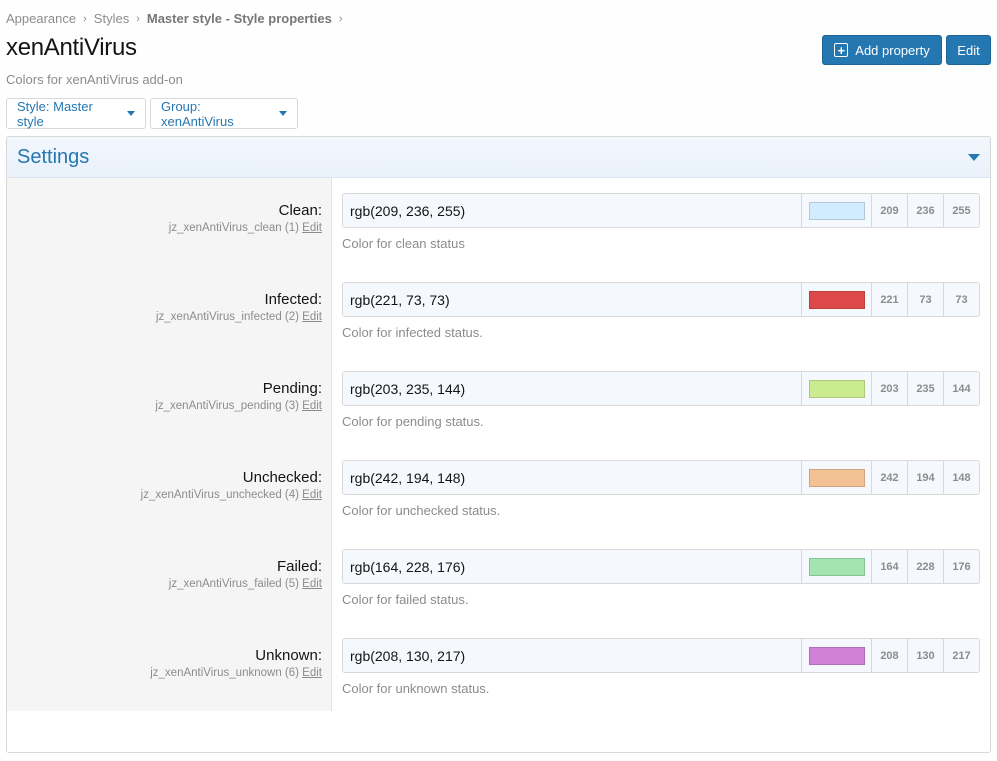  What do you see at coordinates (55, 113) in the screenshot?
I see `style-filter-label: Style: Master style` at bounding box center [55, 113].